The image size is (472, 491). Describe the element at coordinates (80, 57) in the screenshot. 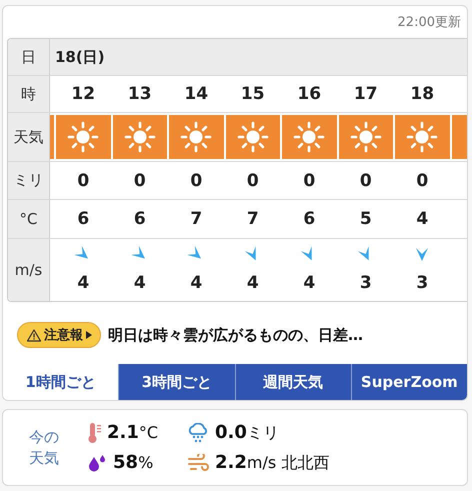

I see `date-label: 18(日)` at that location.